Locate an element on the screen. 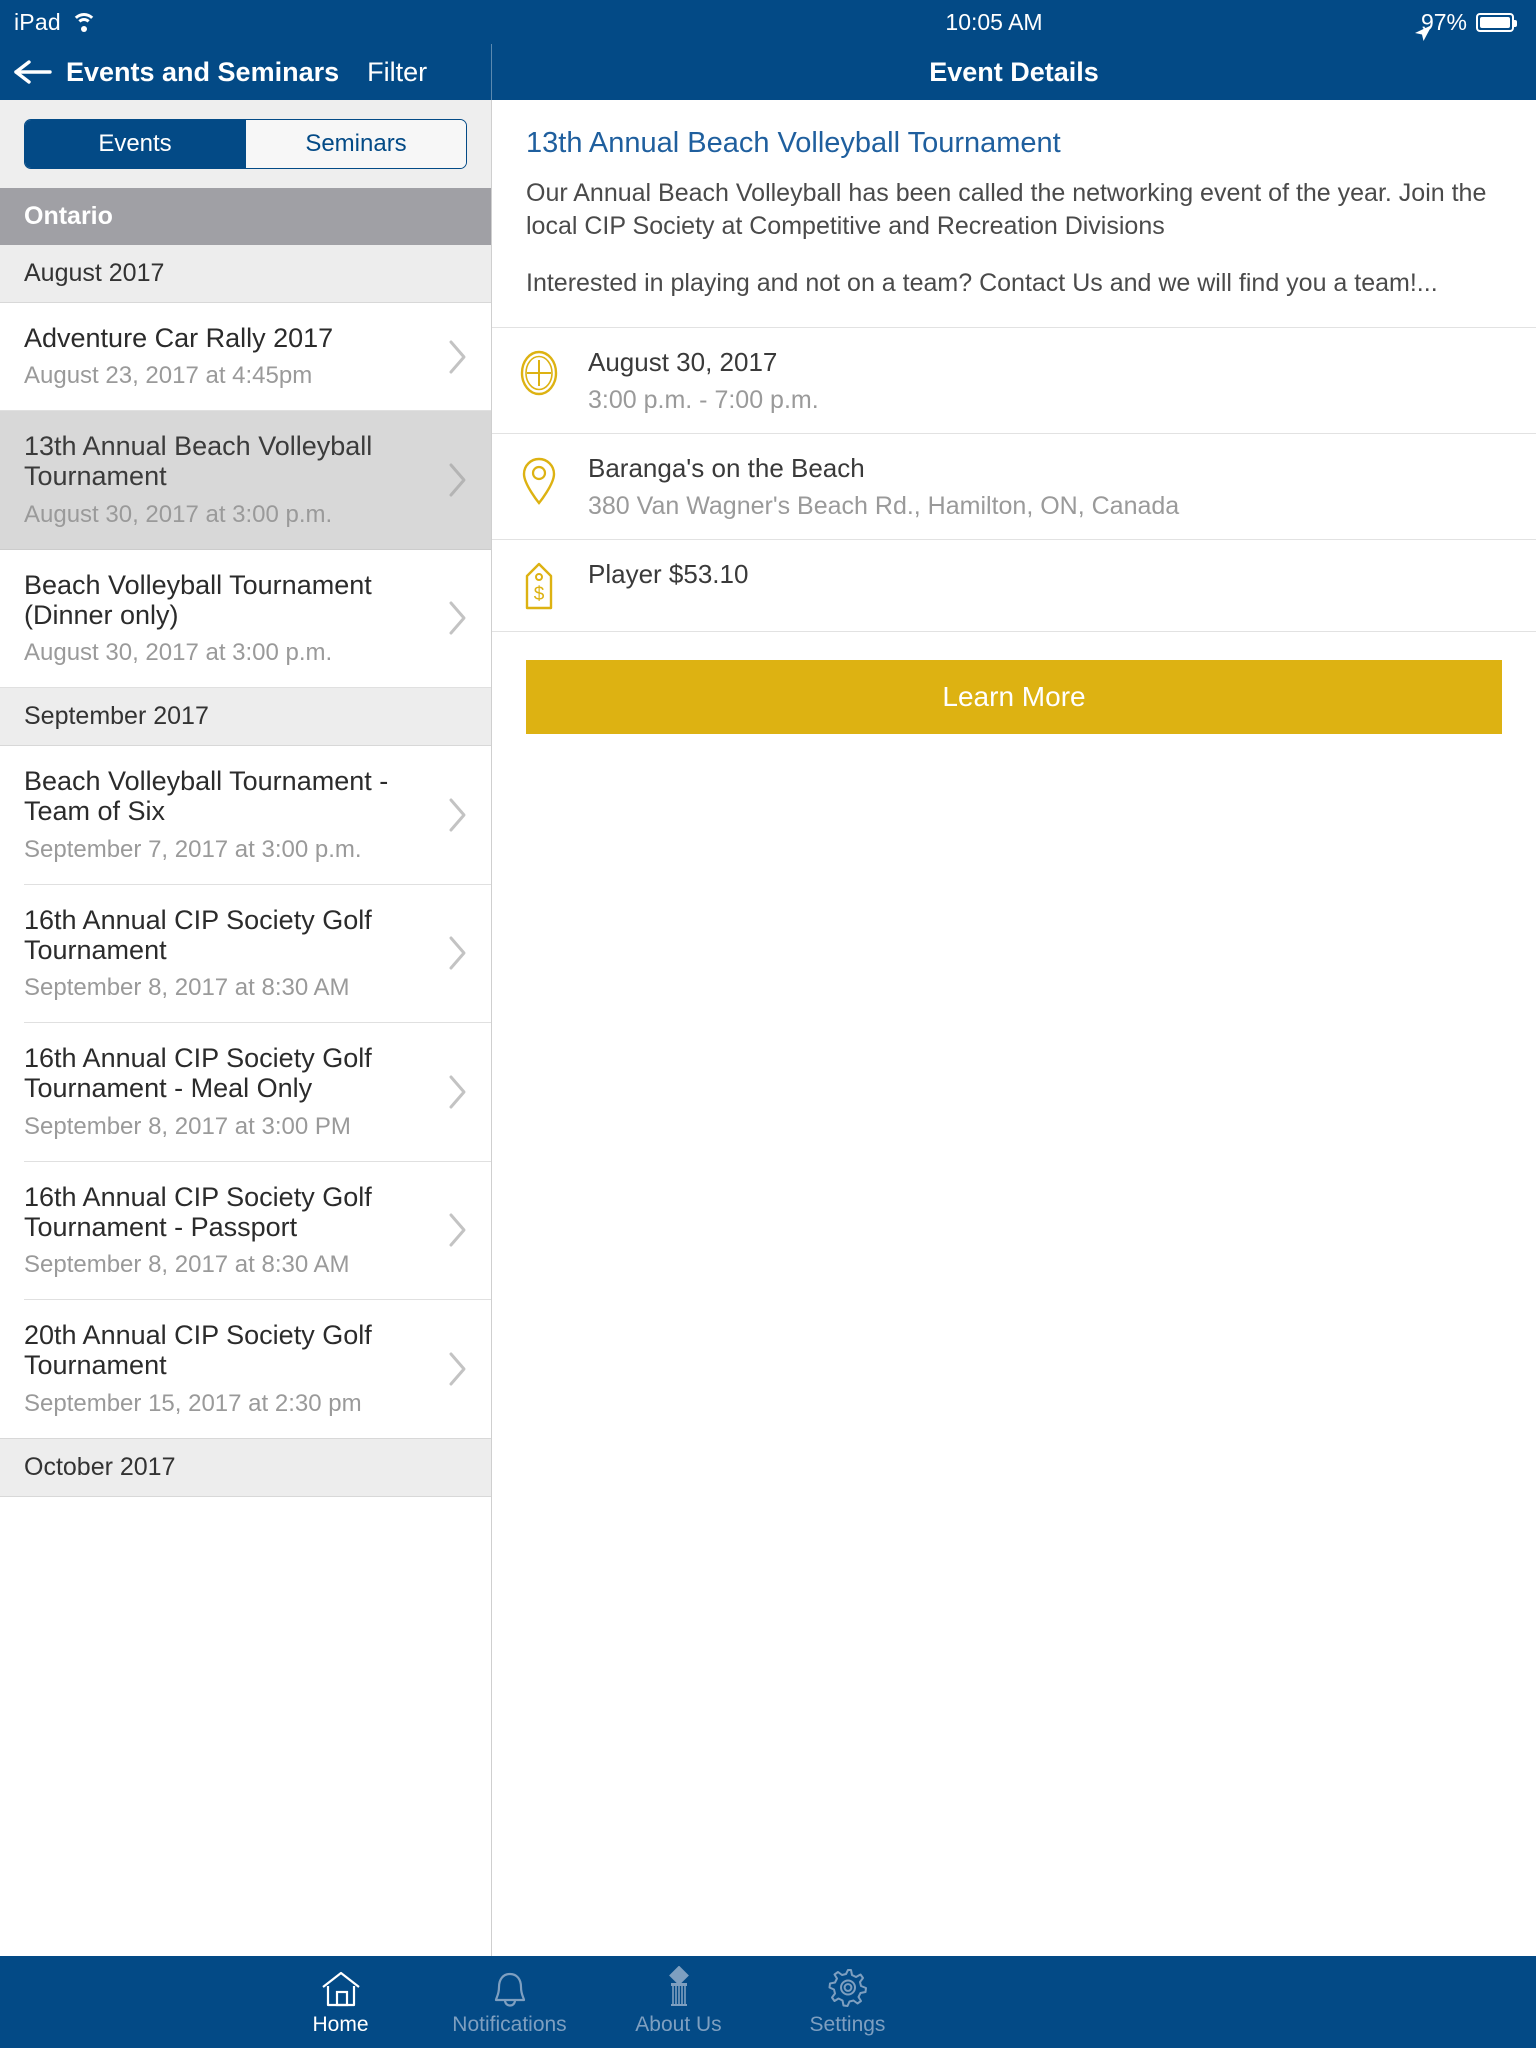 The width and height of the screenshot is (1536, 2048). segmented-control: Events Seminars is located at coordinates (245, 144).